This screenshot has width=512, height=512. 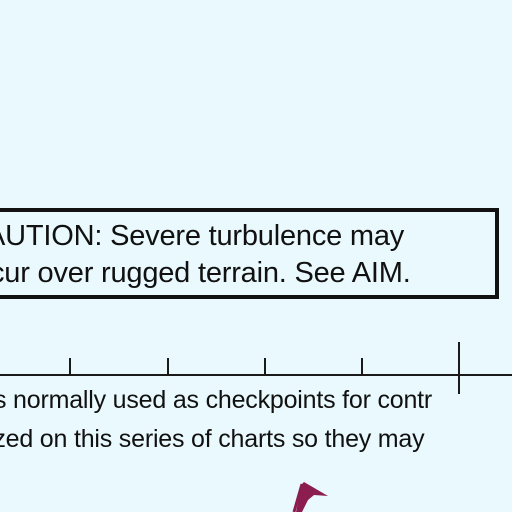 What do you see at coordinates (205, 273) in the screenshot?
I see `caution-text-line-2: cur over rugged terrain. See AIM.` at bounding box center [205, 273].